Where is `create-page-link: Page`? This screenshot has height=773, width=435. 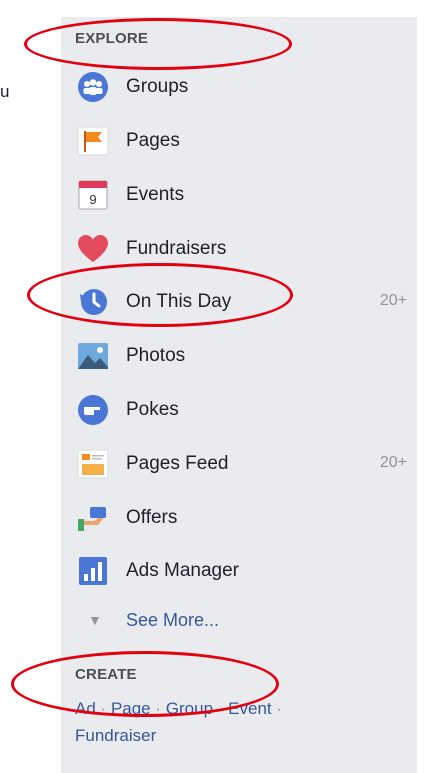 create-page-link: Page is located at coordinates (131, 708).